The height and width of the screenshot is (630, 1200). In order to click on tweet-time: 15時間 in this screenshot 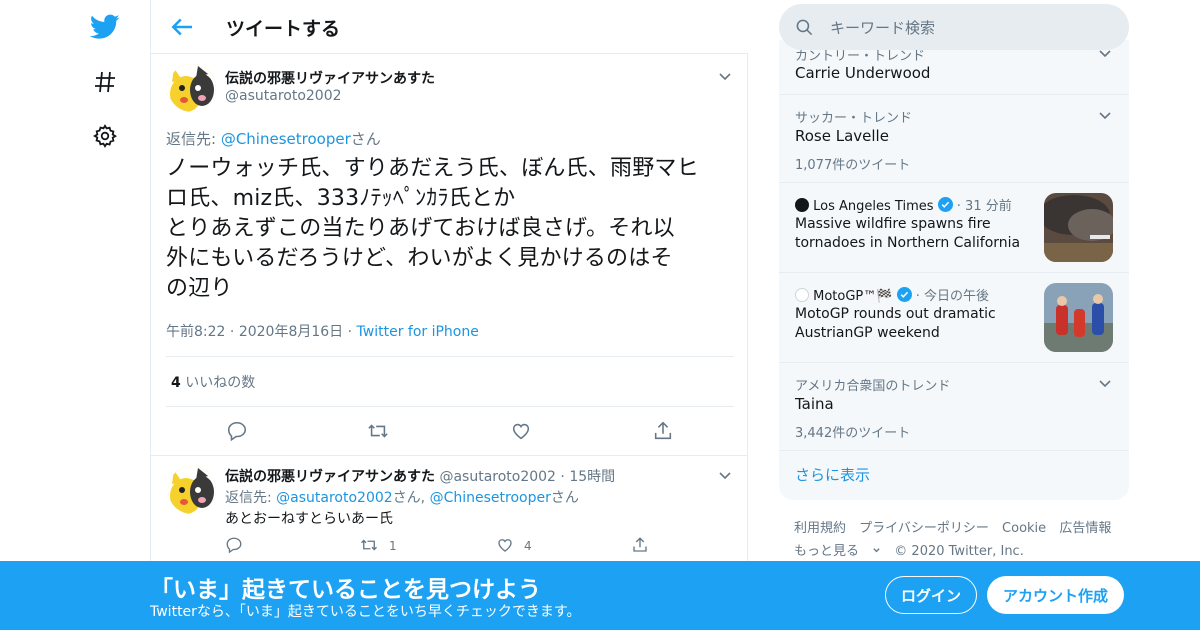, I will do `click(592, 477)`.